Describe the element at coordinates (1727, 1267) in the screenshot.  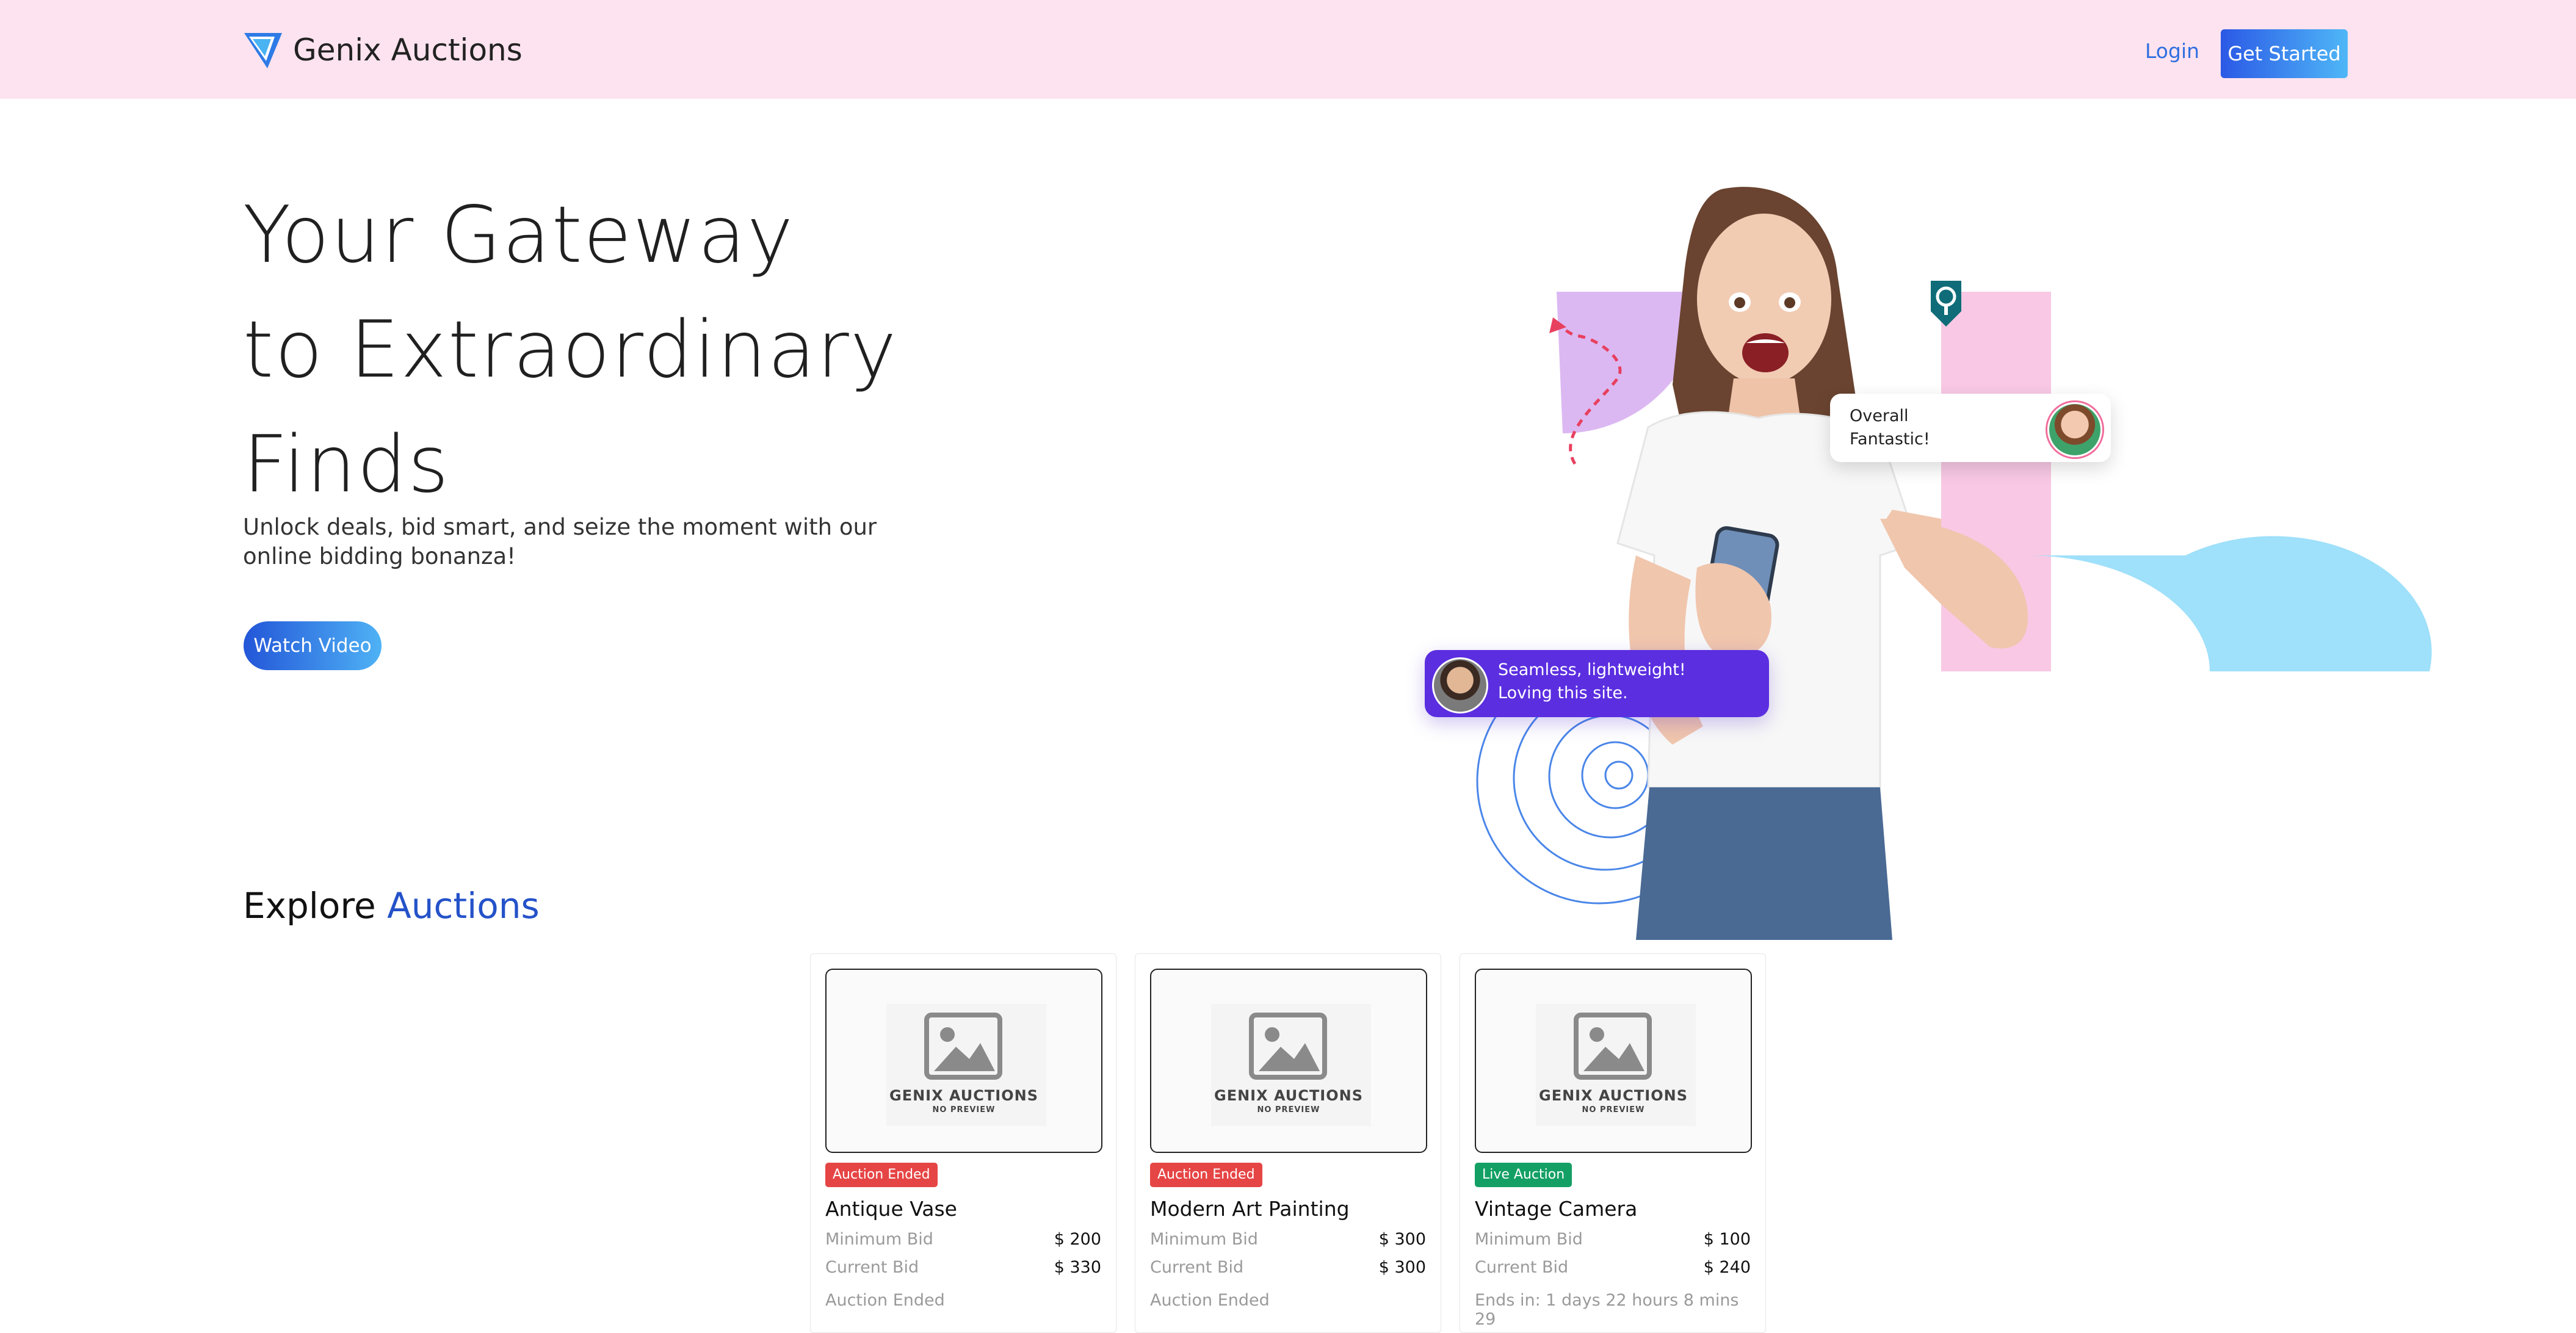
I see `current-bid-value: $ 240` at that location.